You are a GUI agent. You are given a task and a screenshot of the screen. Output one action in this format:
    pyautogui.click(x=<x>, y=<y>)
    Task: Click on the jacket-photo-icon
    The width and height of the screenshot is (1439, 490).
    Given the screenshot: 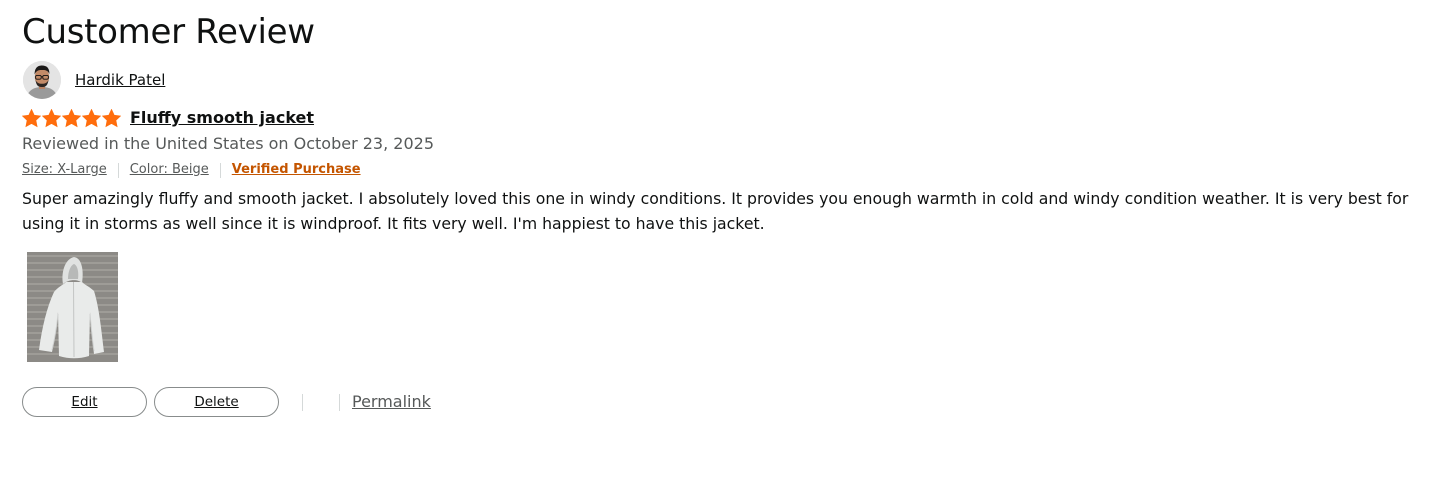 What is the action you would take?
    pyautogui.click(x=72, y=307)
    